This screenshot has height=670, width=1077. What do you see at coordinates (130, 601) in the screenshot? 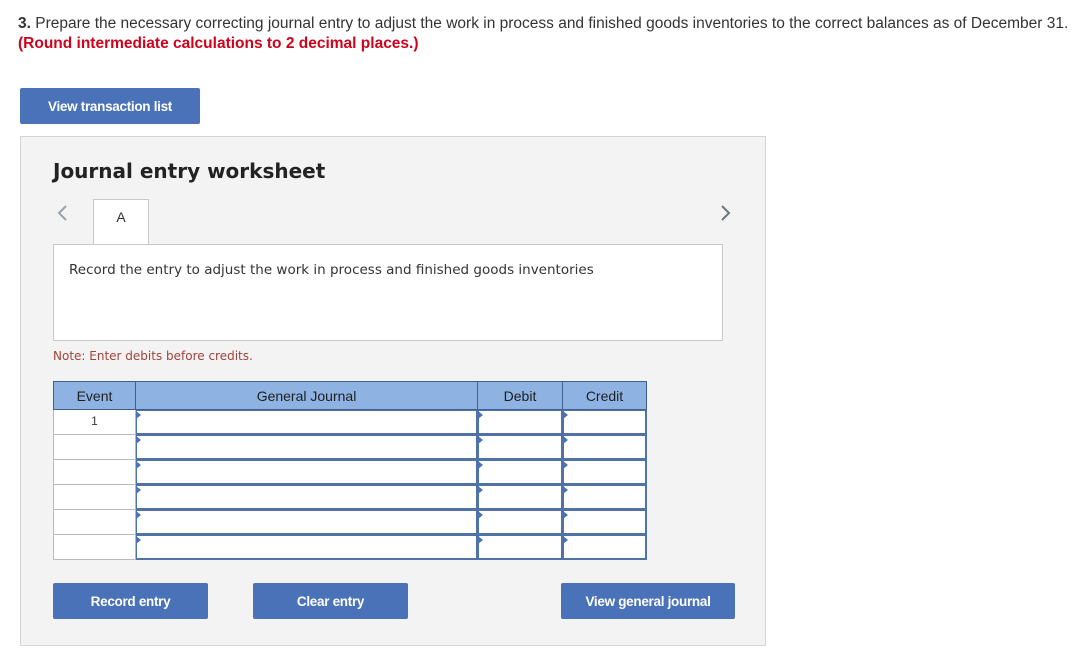
I see `record-entry-button: Record entry` at bounding box center [130, 601].